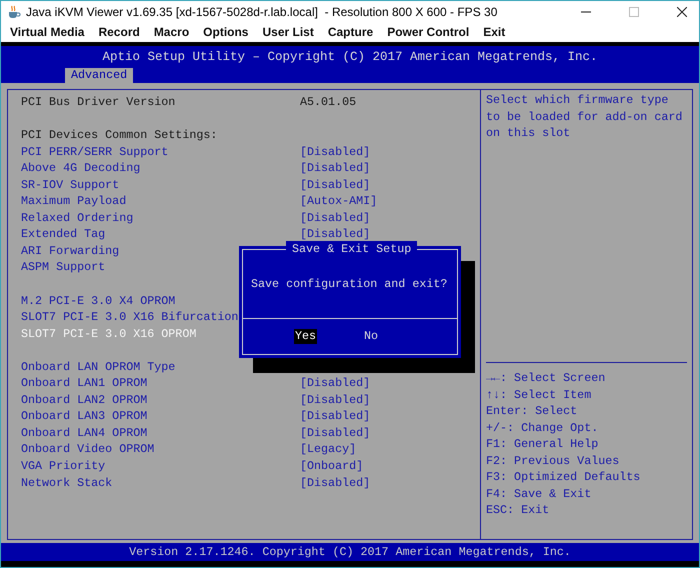  I want to click on setting-label: Extended Tag, so click(63, 234).